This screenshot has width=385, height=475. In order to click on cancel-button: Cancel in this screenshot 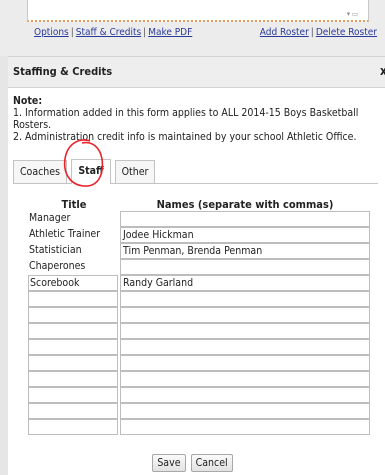, I will do `click(211, 463)`.